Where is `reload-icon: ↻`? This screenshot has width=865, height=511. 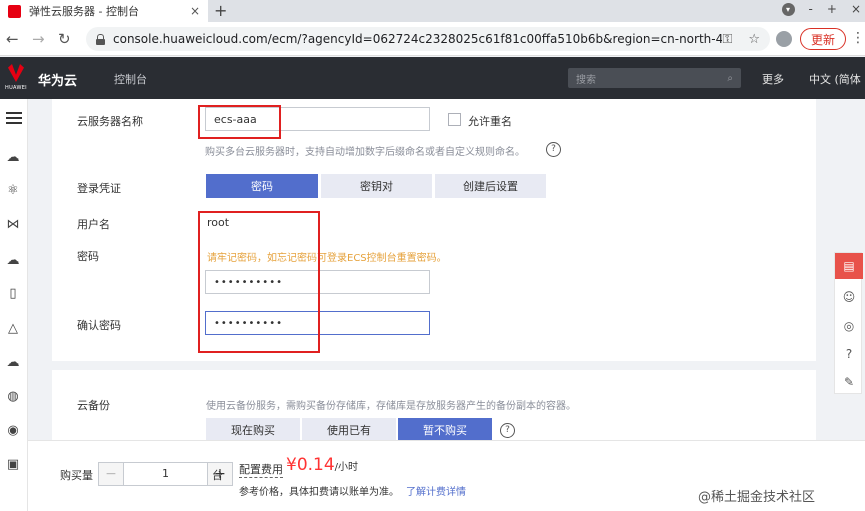 reload-icon: ↻ is located at coordinates (64, 39).